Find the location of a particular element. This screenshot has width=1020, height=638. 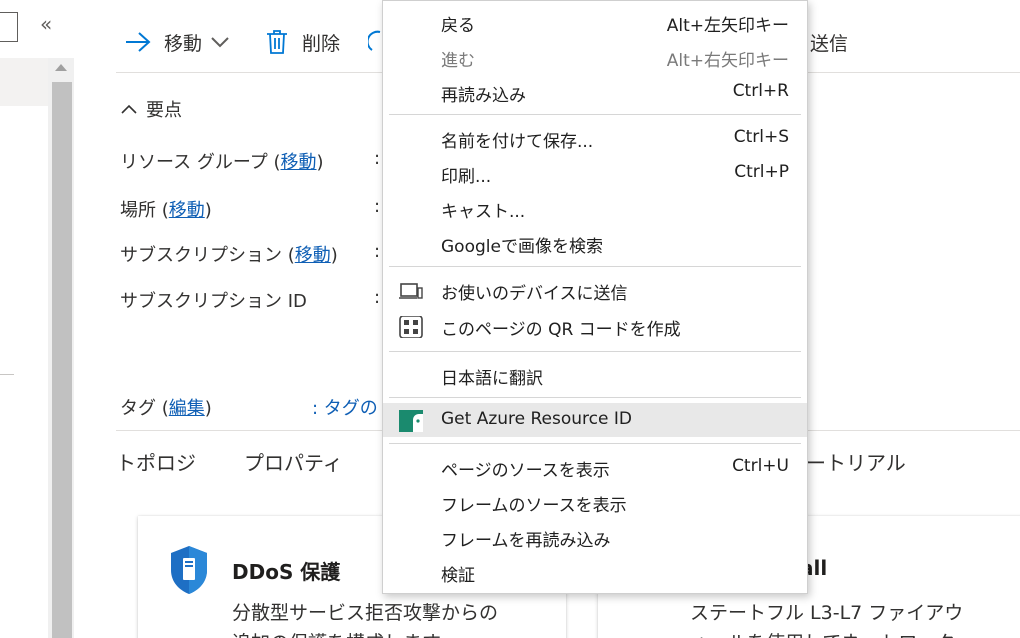

essentials-toggle: 要点 is located at coordinates (151, 109).